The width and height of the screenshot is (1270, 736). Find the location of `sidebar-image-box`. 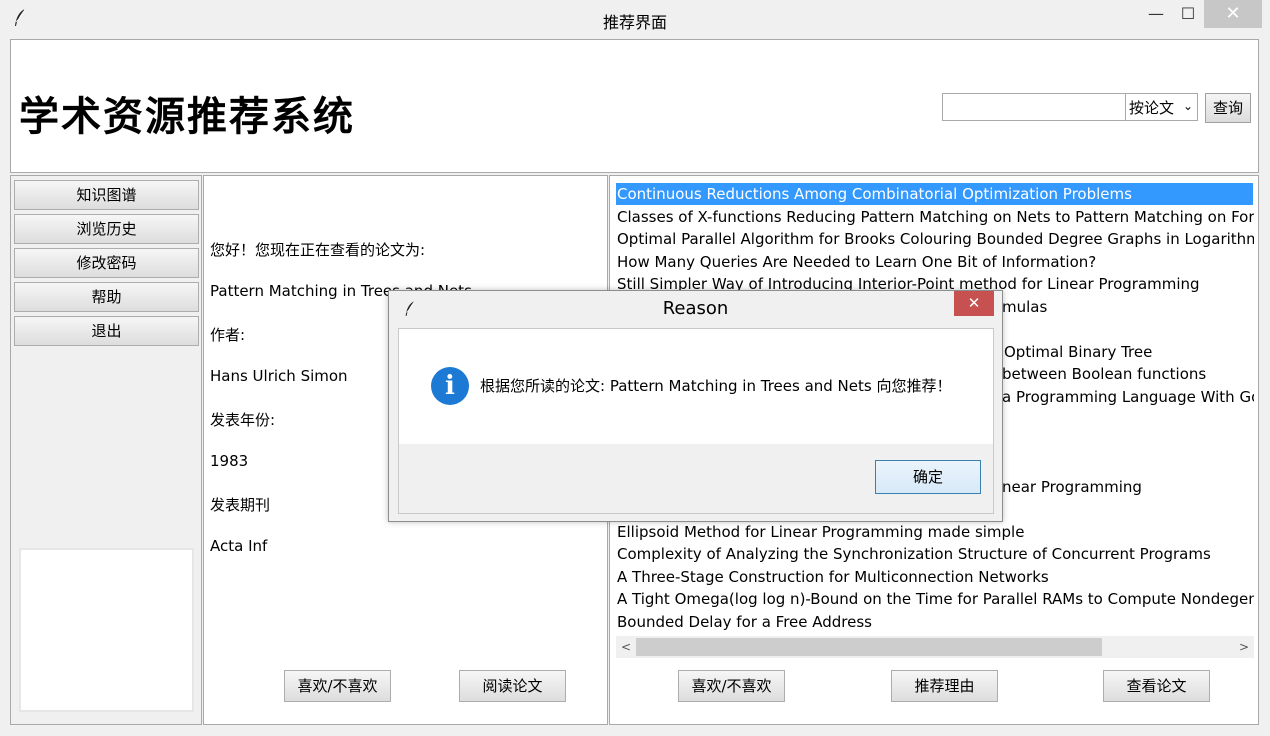

sidebar-image-box is located at coordinates (106, 630).